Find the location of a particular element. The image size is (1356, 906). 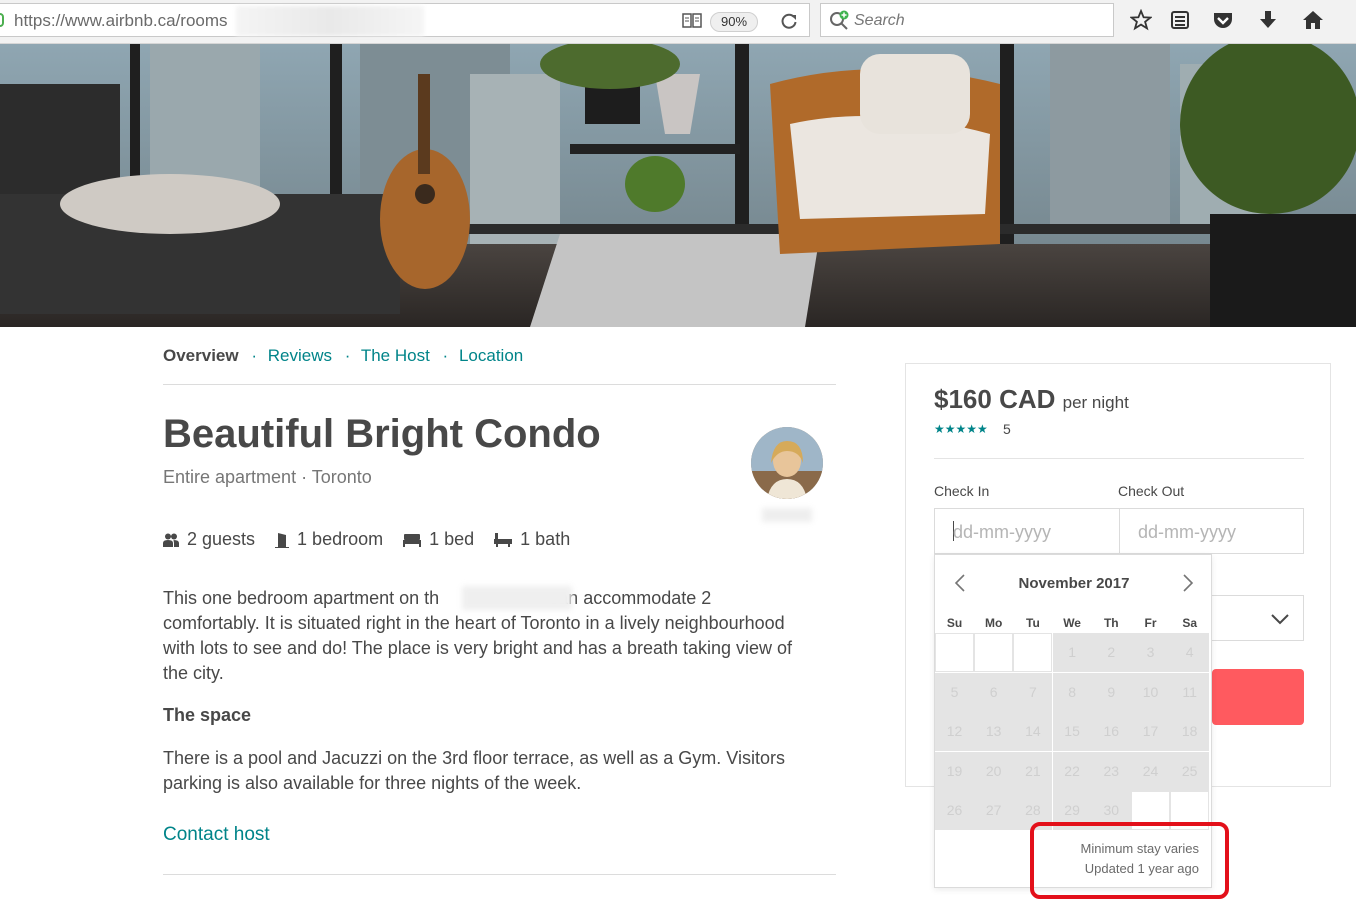

bedroom-label: 1 bedroom is located at coordinates (340, 539).